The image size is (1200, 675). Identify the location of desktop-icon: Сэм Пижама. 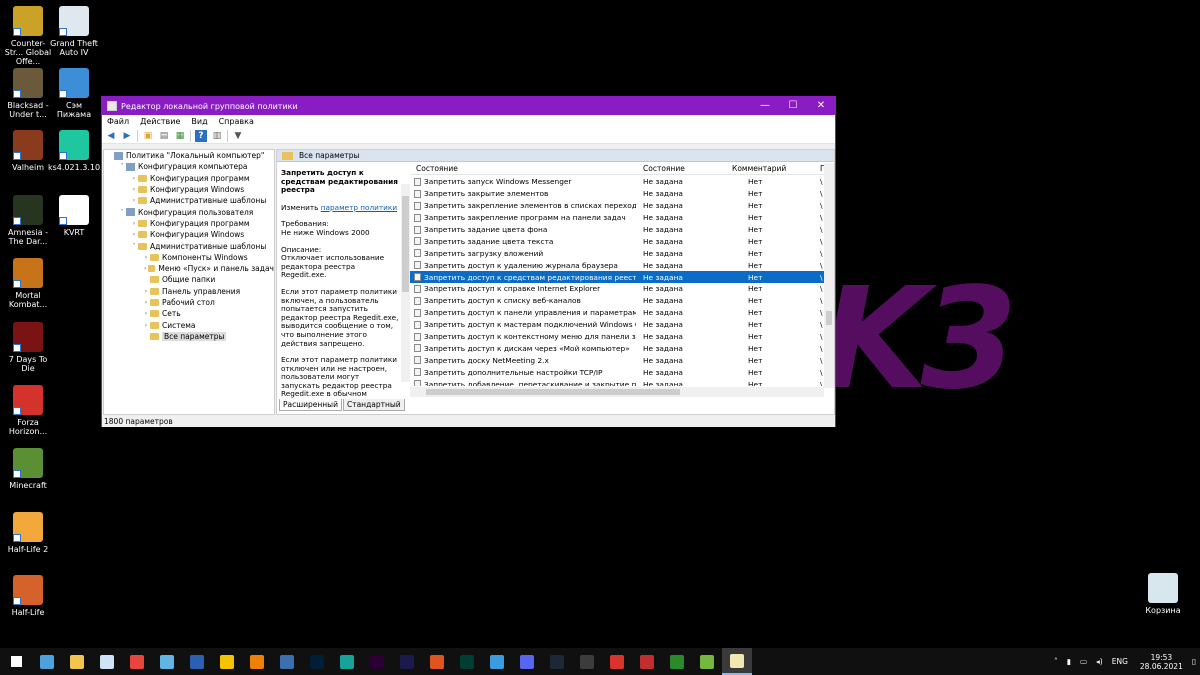
(74, 93).